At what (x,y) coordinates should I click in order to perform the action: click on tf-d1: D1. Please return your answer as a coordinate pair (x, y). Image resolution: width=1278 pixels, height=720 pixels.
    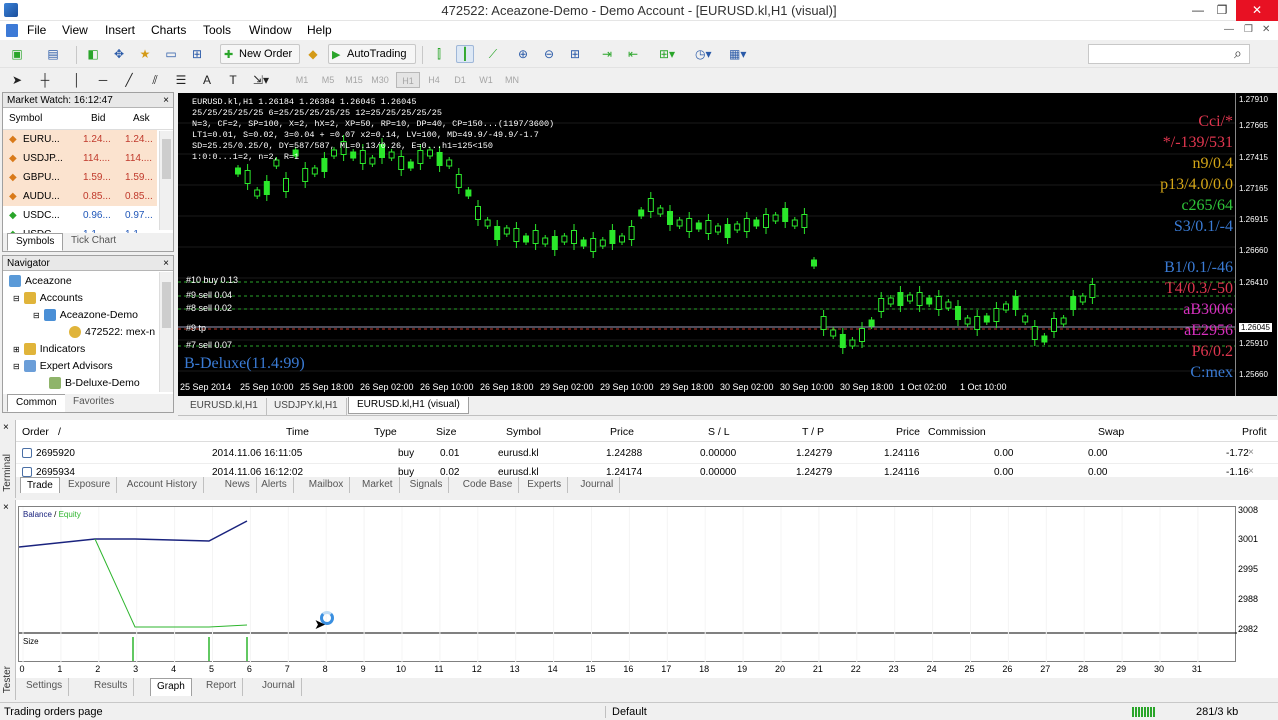
    Looking at the image, I should click on (460, 80).